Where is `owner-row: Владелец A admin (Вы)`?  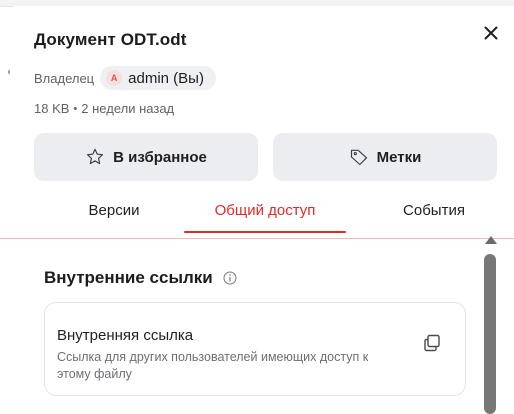
owner-row: Владелец A admin (Вы) is located at coordinates (125, 78).